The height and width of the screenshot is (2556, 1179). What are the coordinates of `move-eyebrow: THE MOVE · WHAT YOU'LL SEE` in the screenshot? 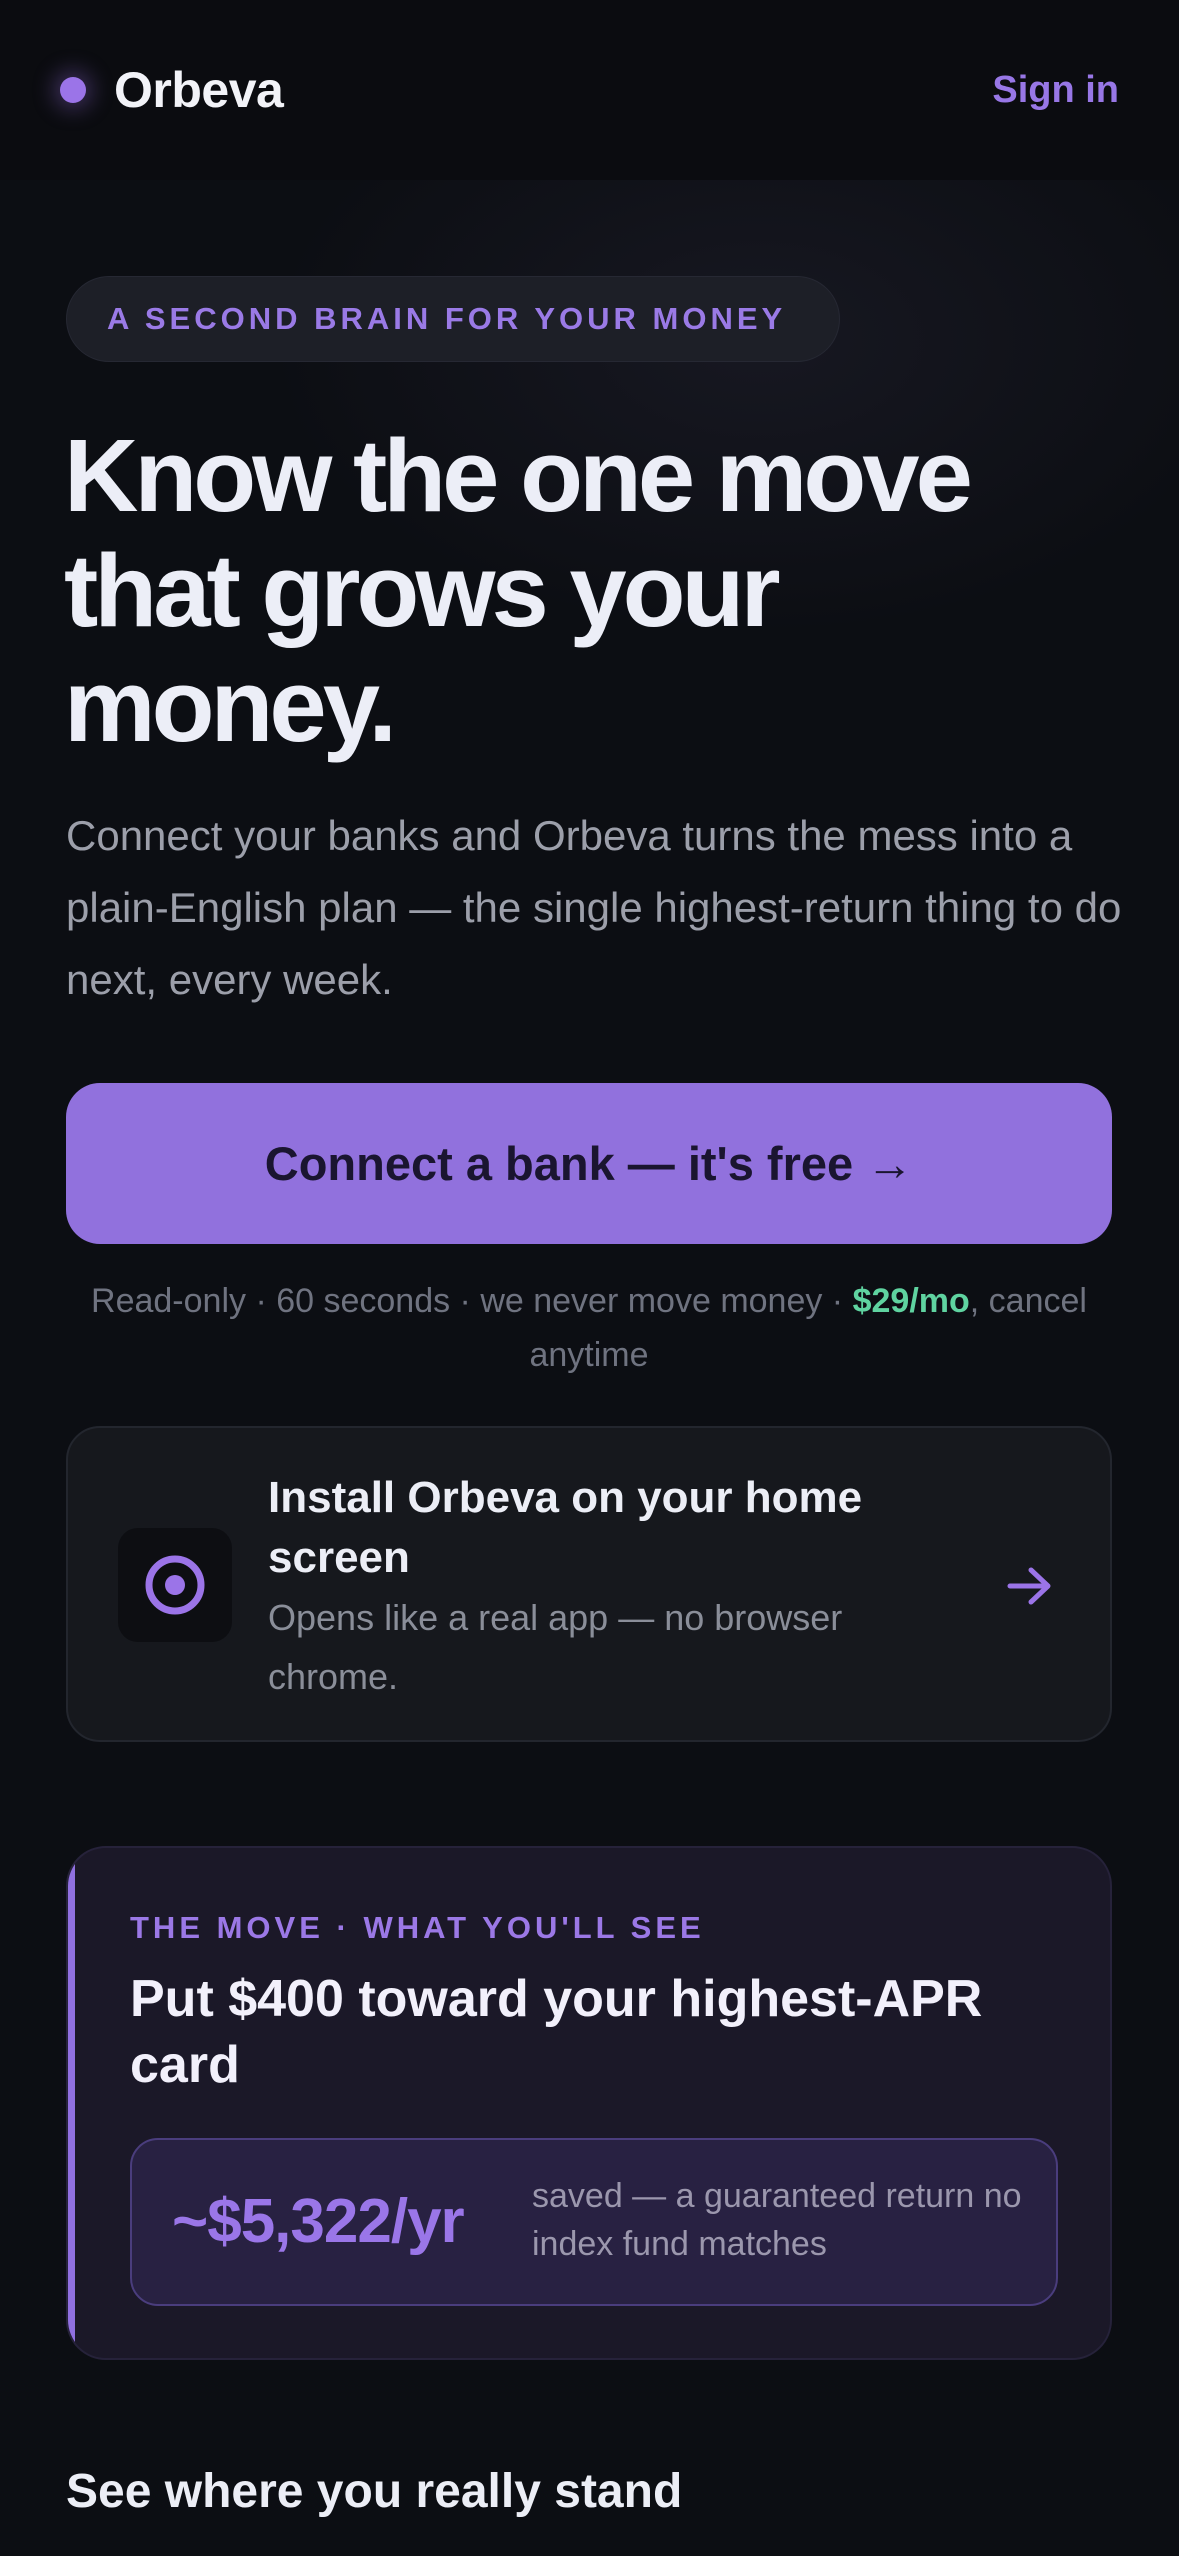 It's located at (417, 1927).